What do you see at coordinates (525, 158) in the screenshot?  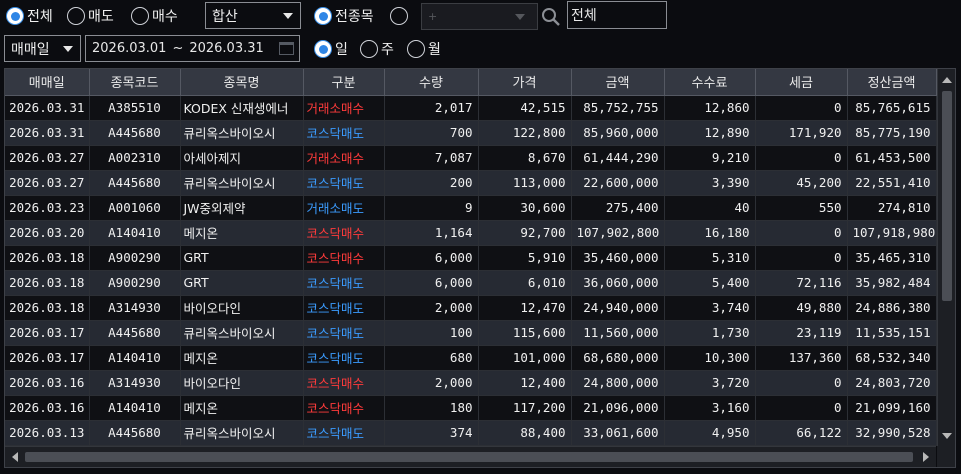 I see `cell-price: 8,670` at bounding box center [525, 158].